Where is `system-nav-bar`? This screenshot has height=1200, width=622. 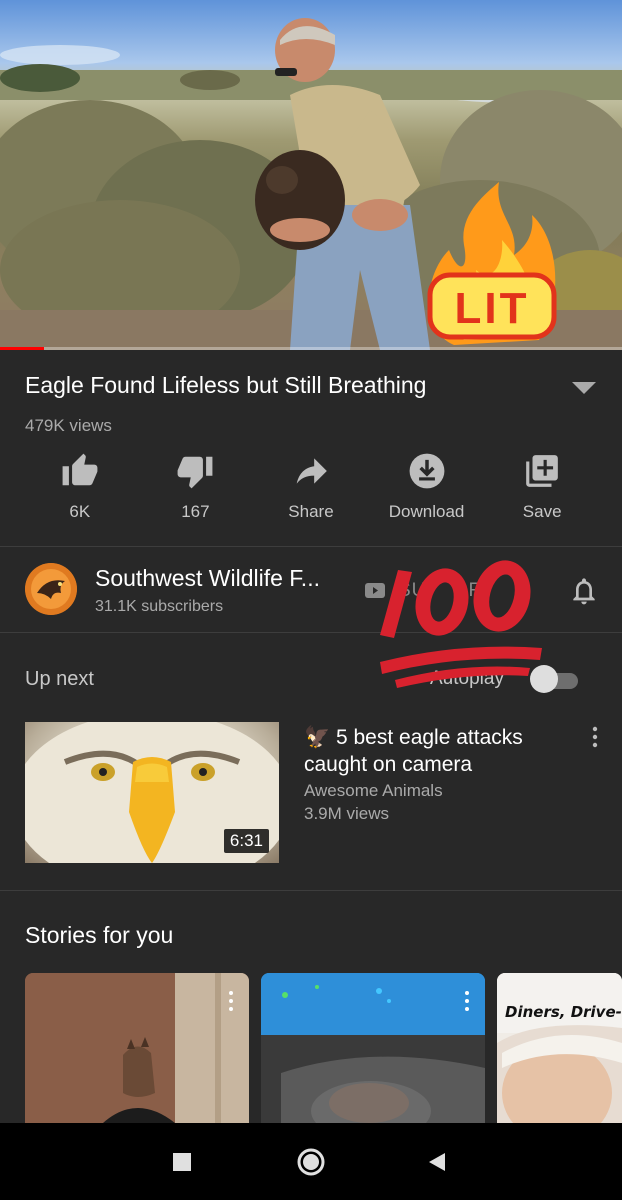
system-nav-bar is located at coordinates (311, 1161).